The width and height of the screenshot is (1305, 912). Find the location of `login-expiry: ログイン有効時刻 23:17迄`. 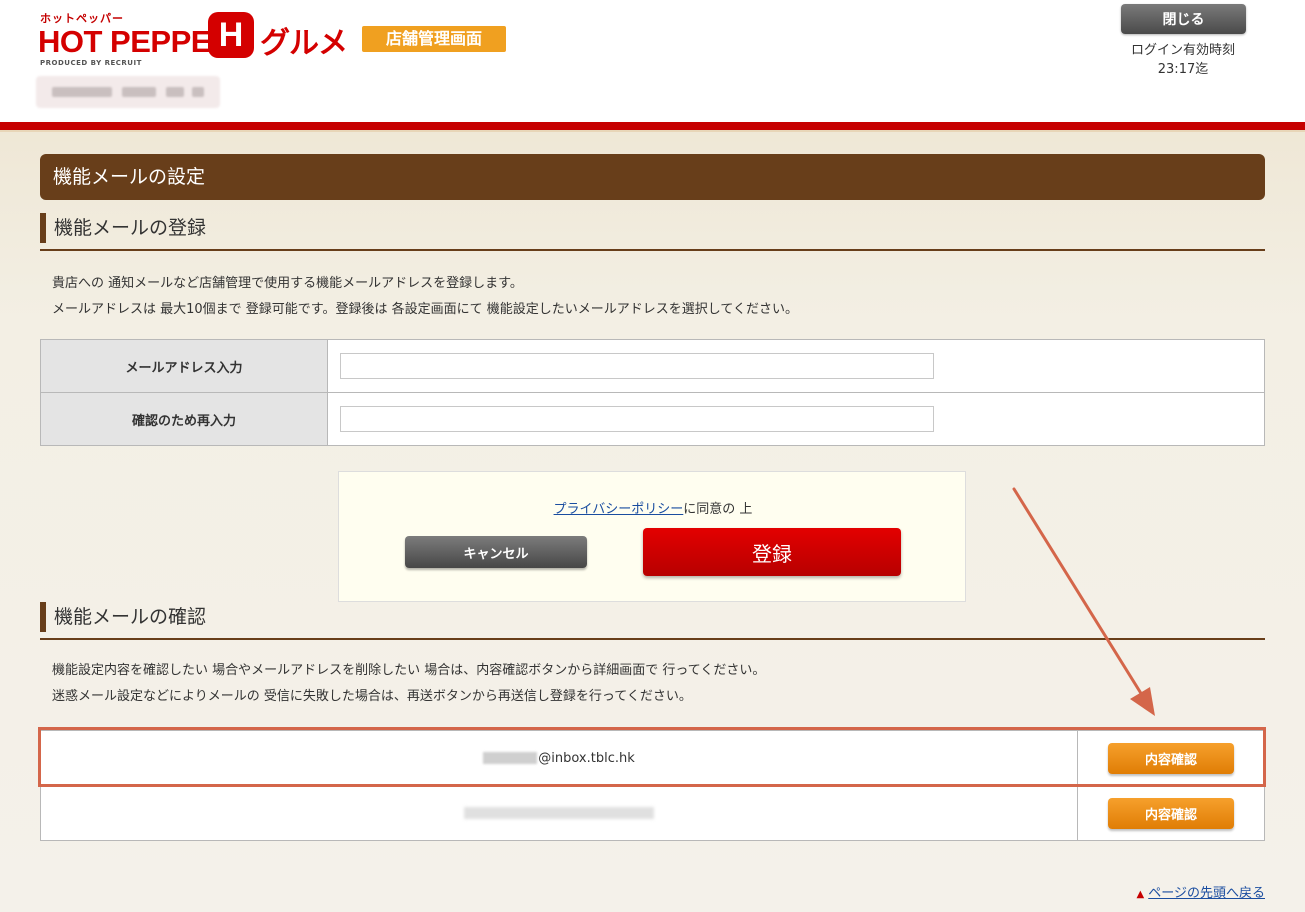

login-expiry: ログイン有効時刻 23:17迄 is located at coordinates (1183, 60).